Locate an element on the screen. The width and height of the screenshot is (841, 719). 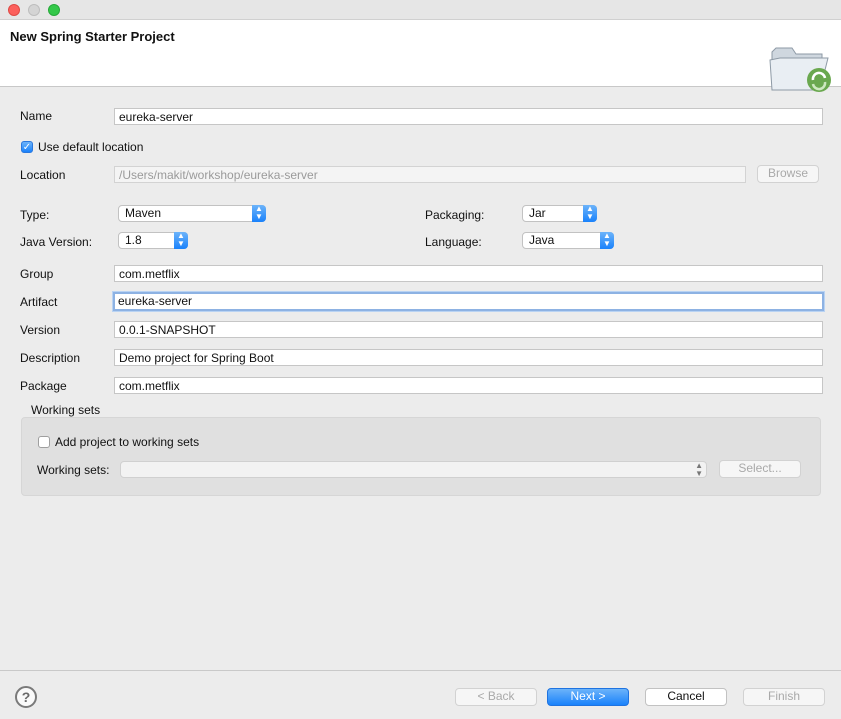
java-version-select-value: 1.8 is located at coordinates (133, 240).